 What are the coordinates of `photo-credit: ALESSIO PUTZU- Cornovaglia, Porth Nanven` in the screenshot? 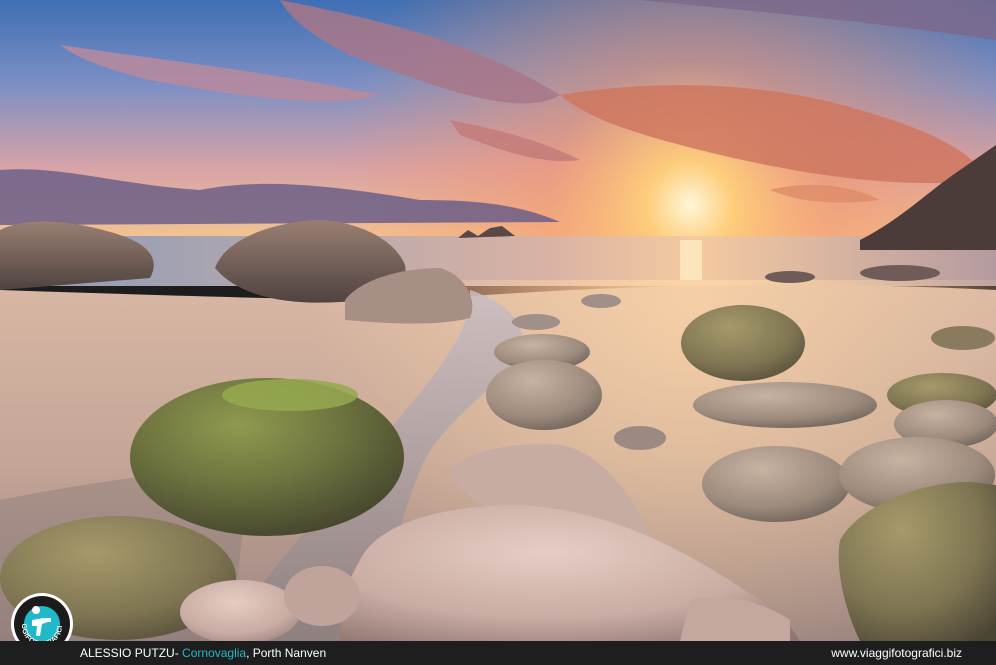 It's located at (203, 653).